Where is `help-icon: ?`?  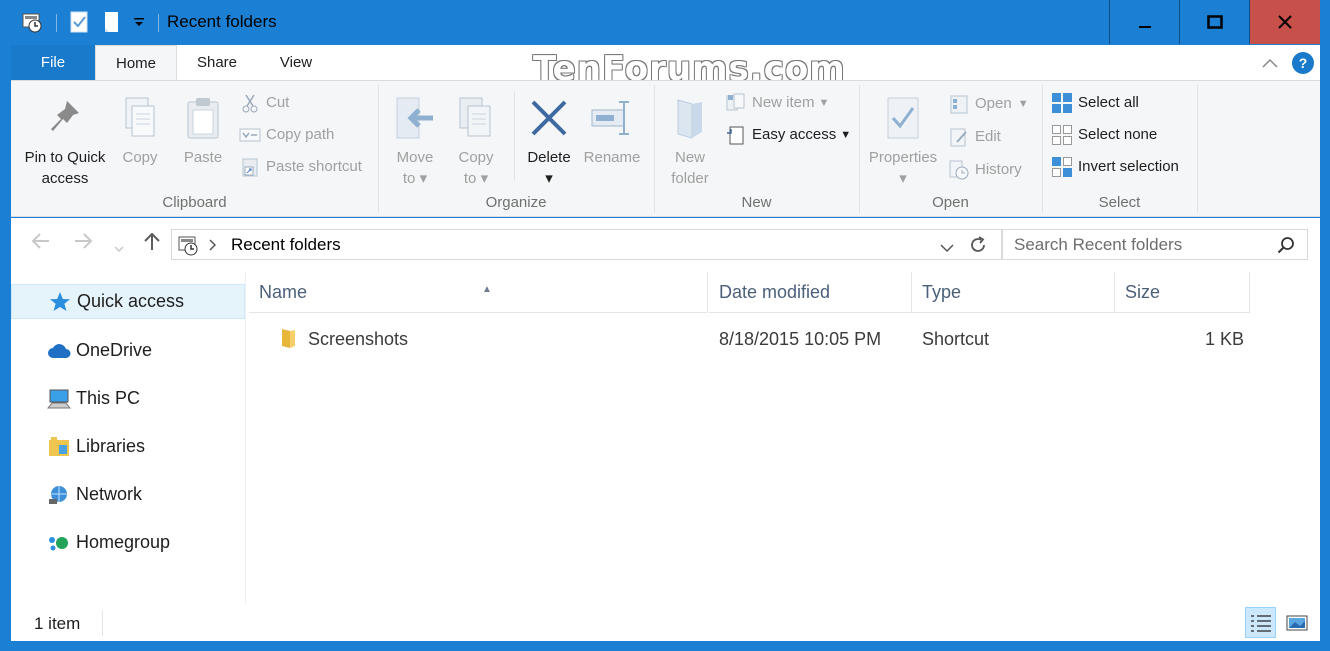 help-icon: ? is located at coordinates (1303, 63).